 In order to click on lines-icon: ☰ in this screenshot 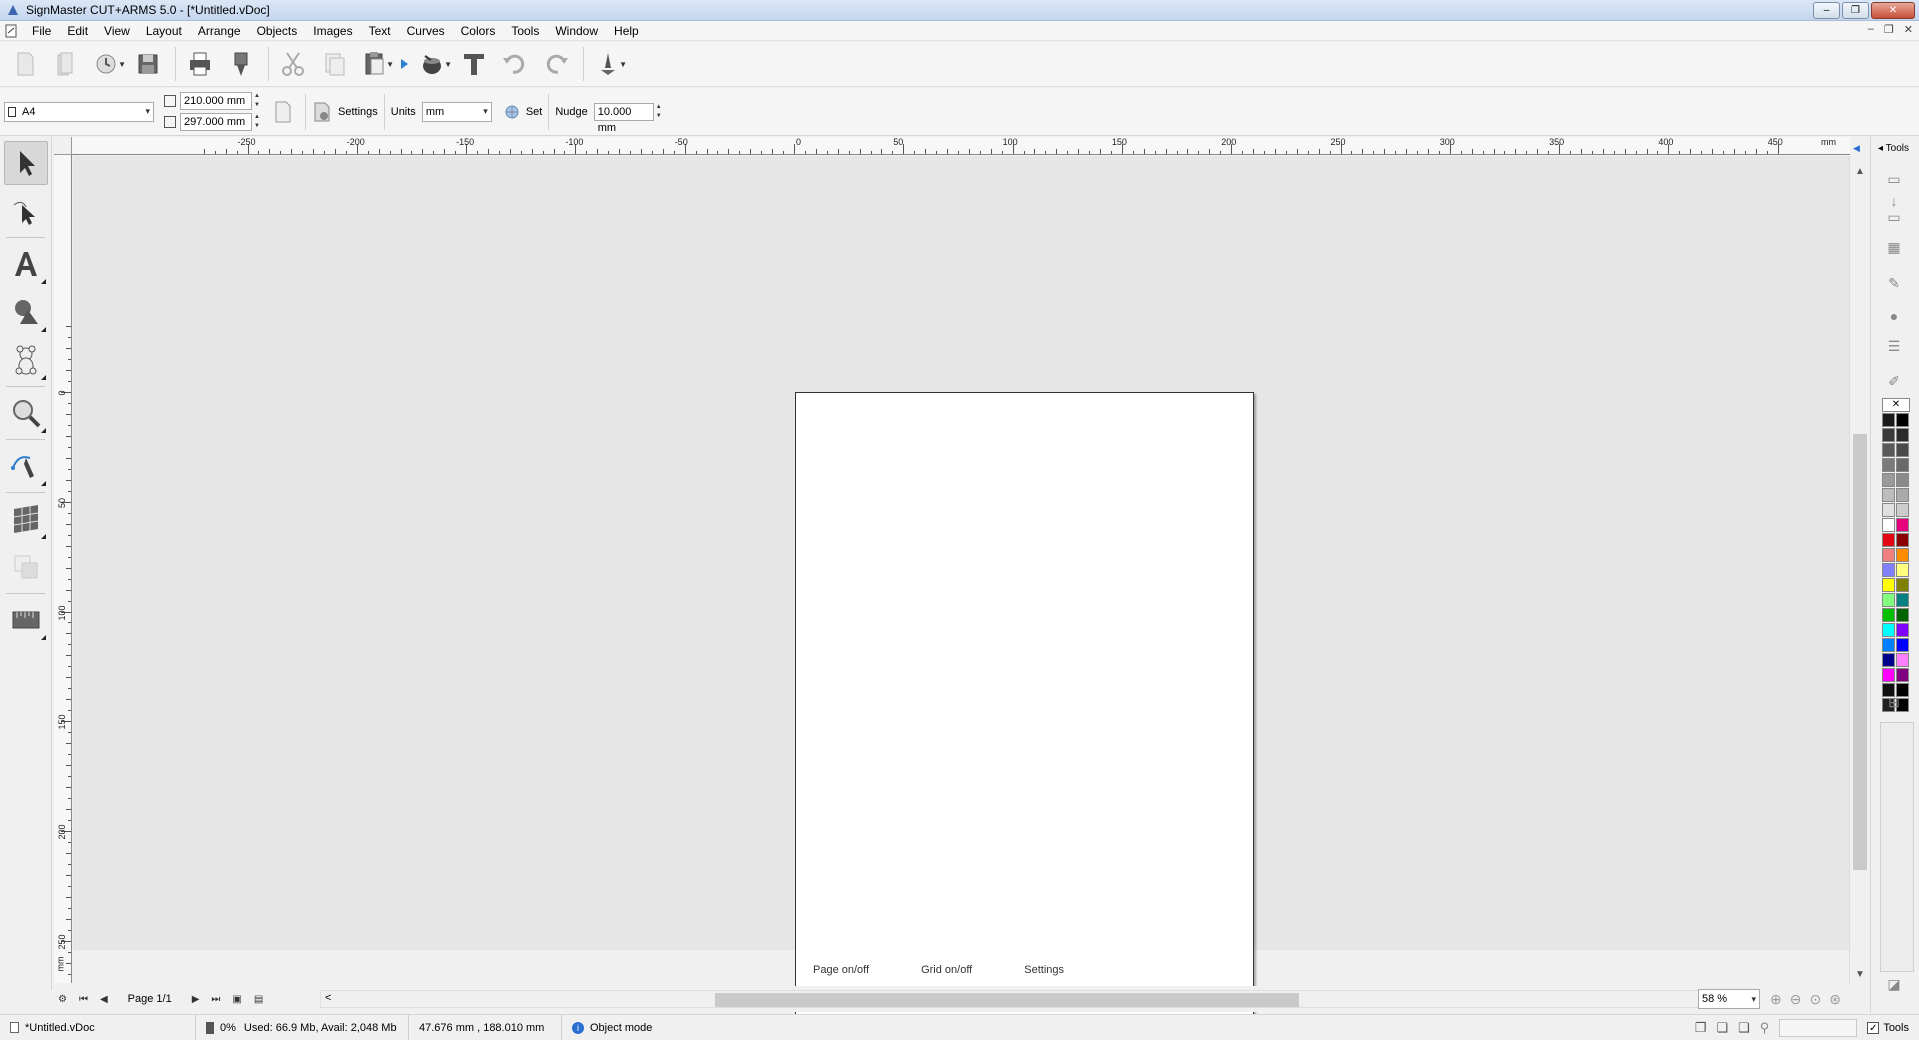, I will do `click(1894, 346)`.